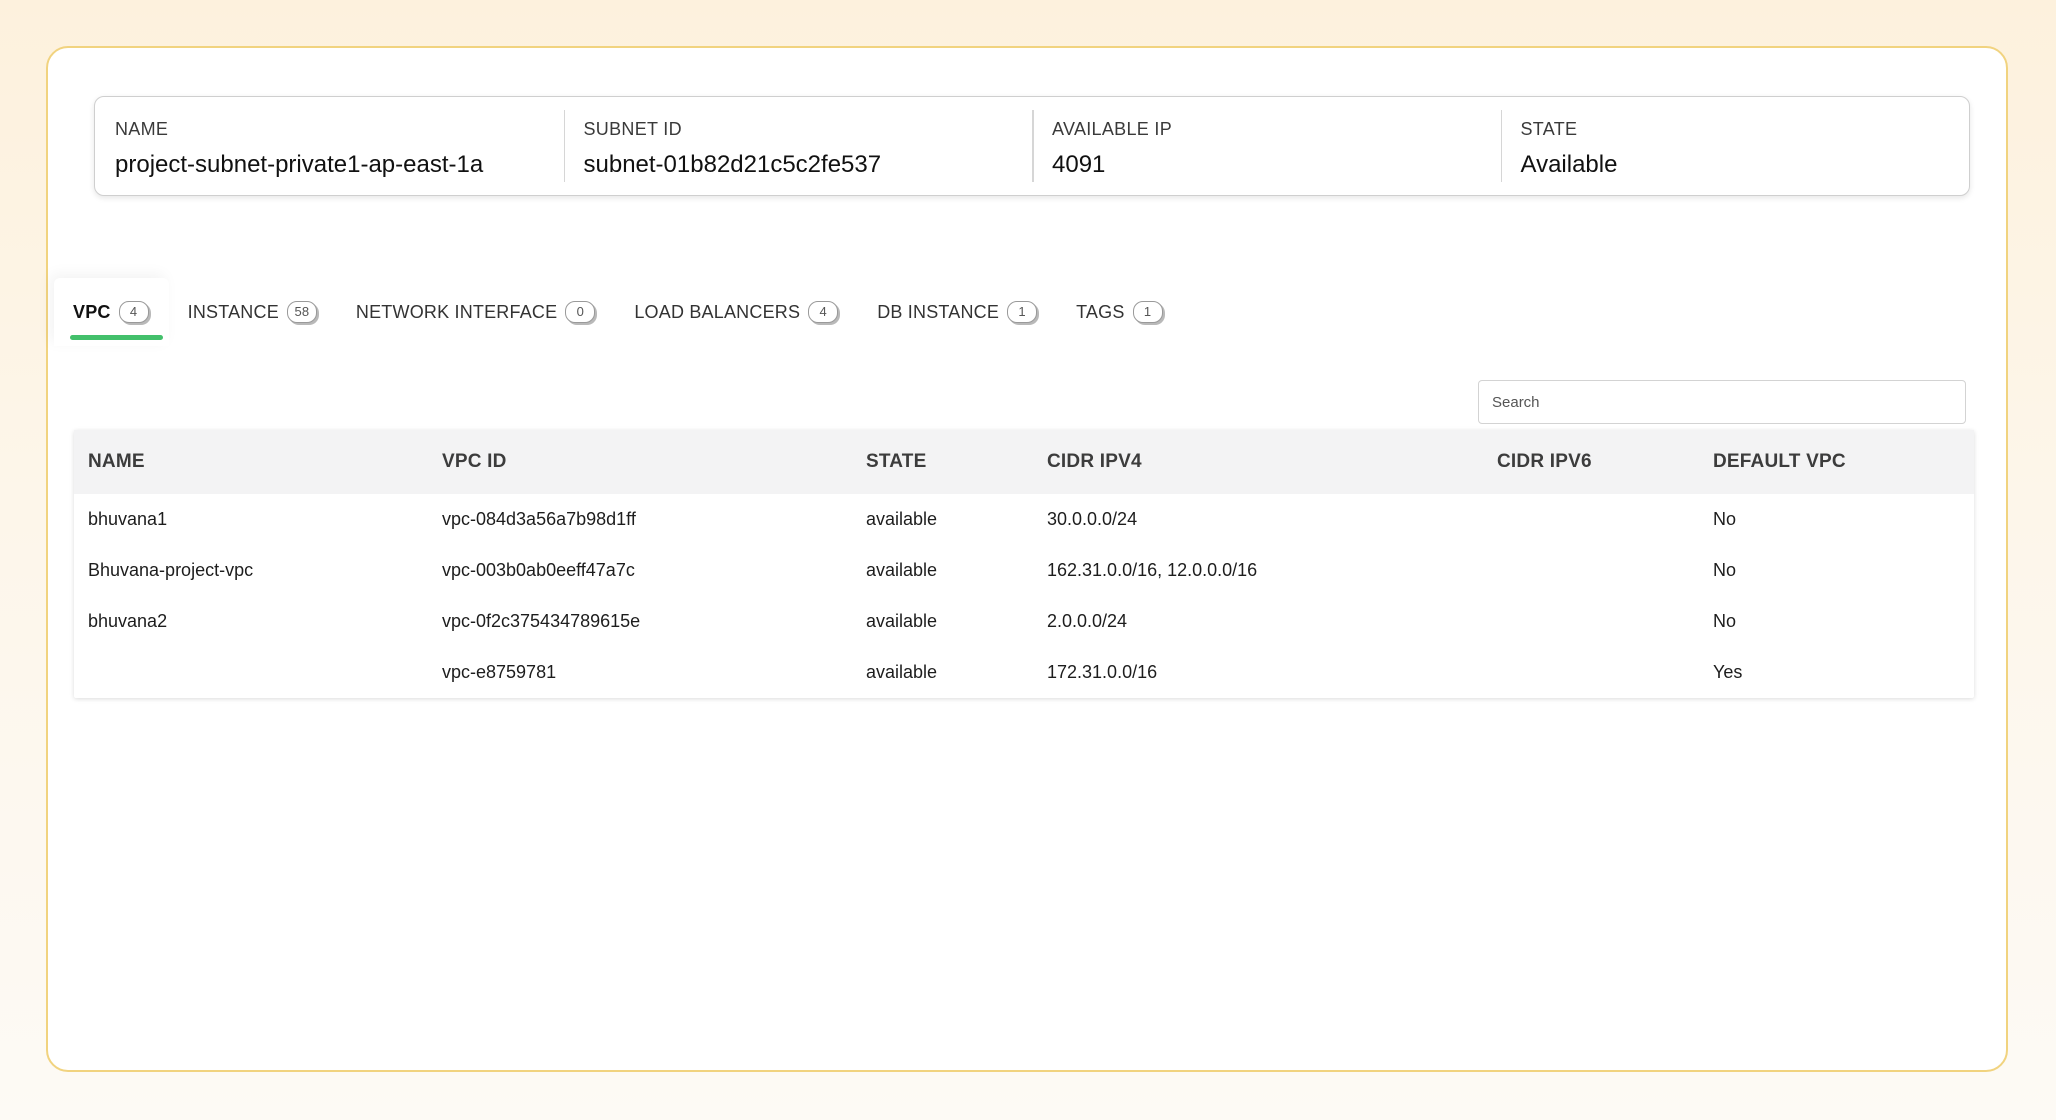 The image size is (2056, 1120). What do you see at coordinates (732, 164) in the screenshot?
I see `summary-subnet-id-value: subnet-01b82d21c5c2fe537` at bounding box center [732, 164].